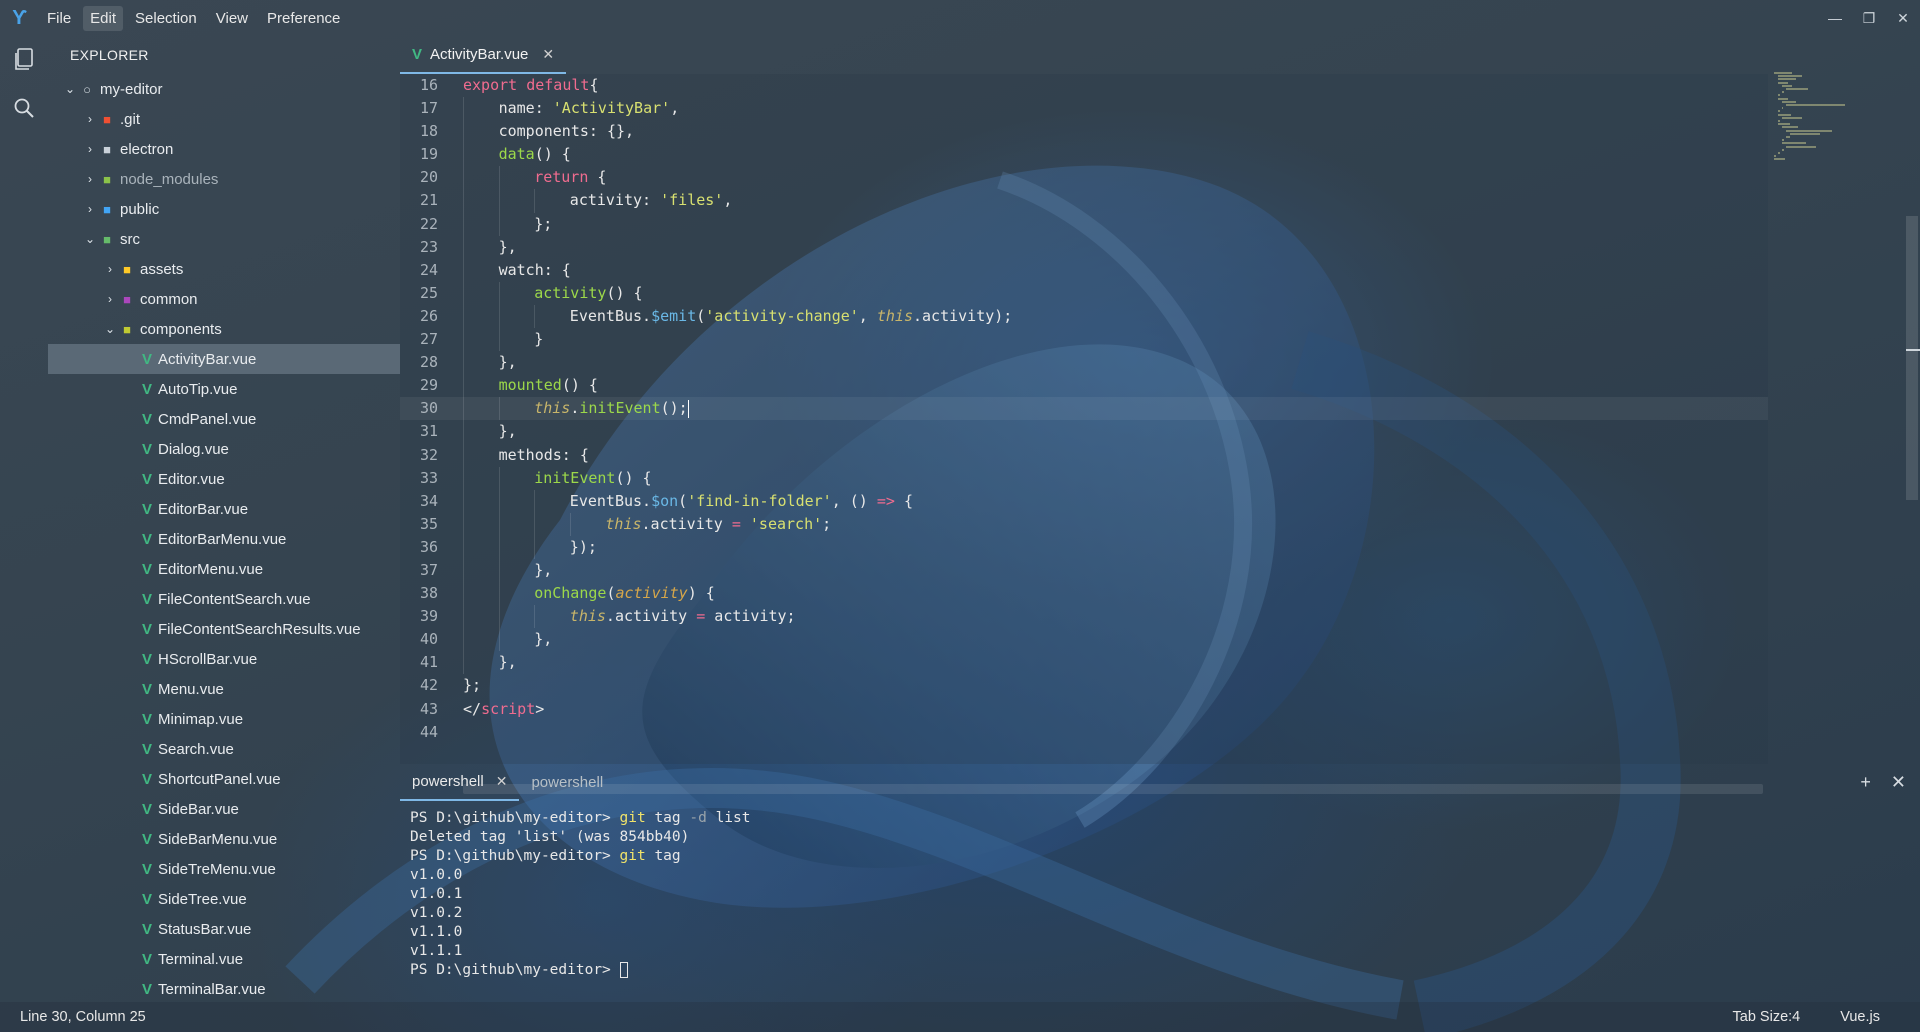  Describe the element at coordinates (224, 869) in the screenshot. I see `tree-item: V SideTreMenu.vue` at that location.